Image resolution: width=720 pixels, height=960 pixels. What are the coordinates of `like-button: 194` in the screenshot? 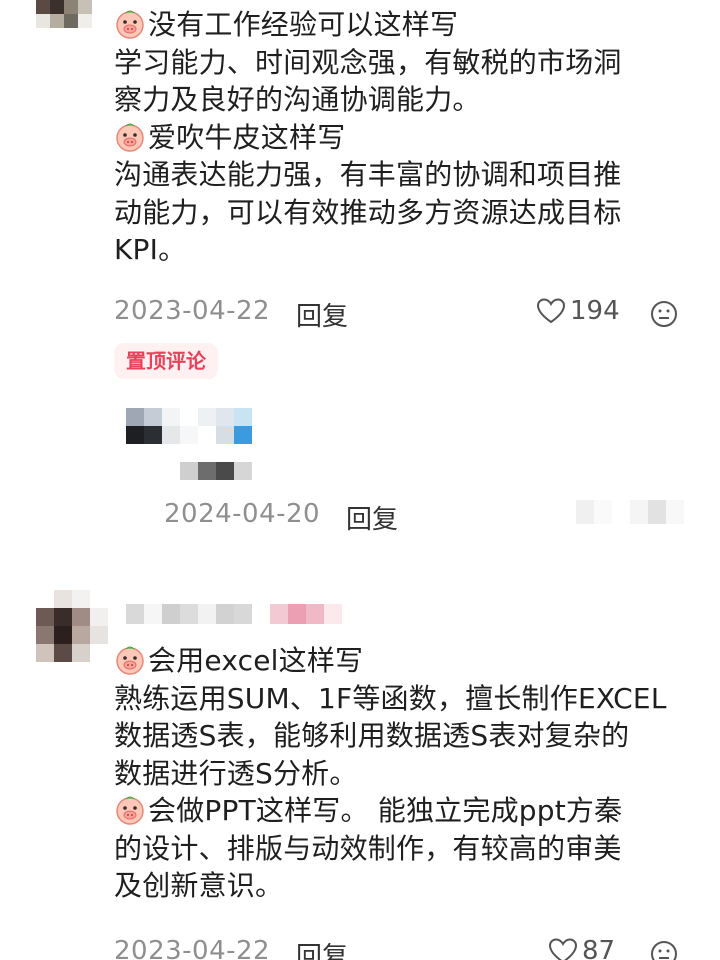 It's located at (578, 311).